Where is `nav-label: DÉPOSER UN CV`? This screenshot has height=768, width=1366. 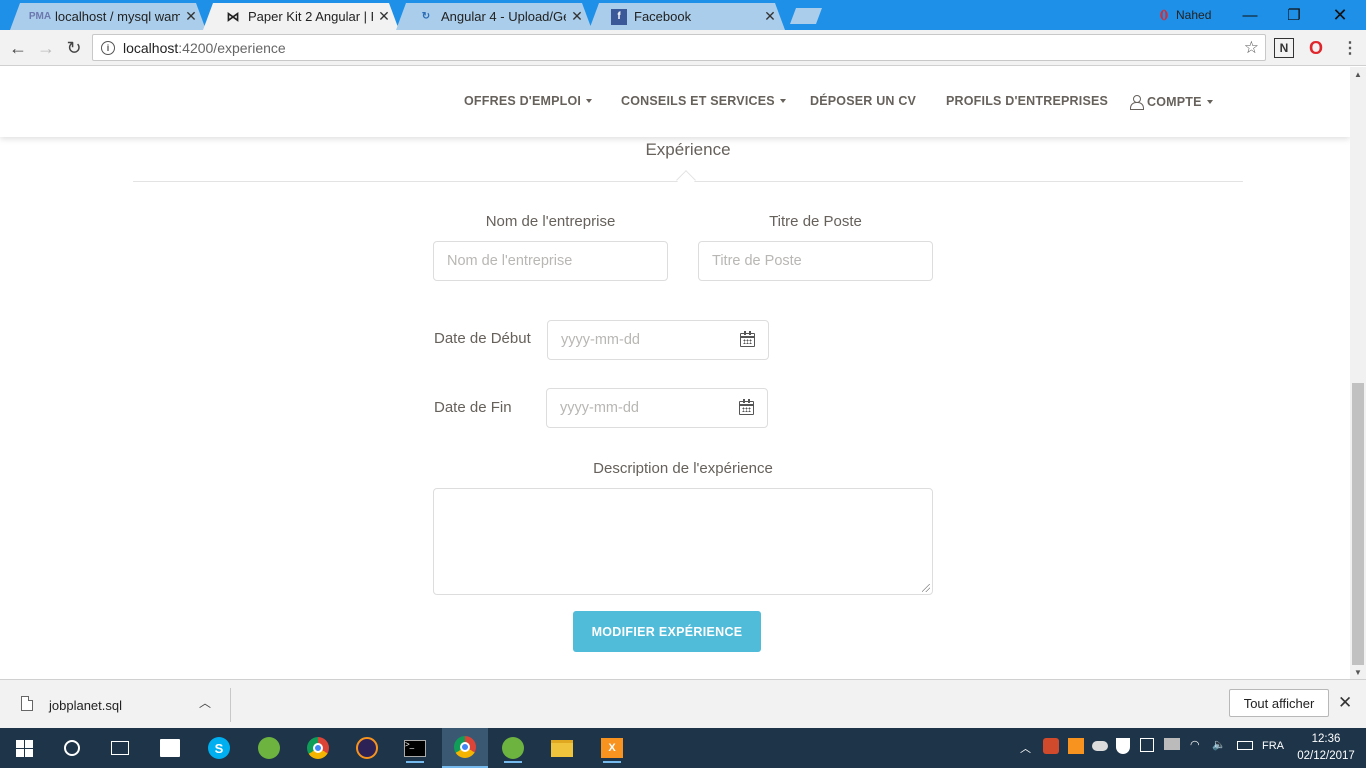 nav-label: DÉPOSER UN CV is located at coordinates (863, 101).